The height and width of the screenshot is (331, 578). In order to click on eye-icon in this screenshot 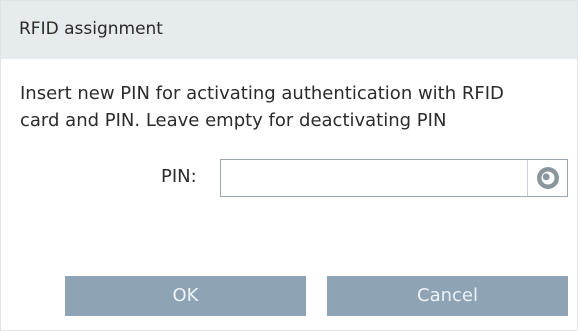, I will do `click(547, 178)`.